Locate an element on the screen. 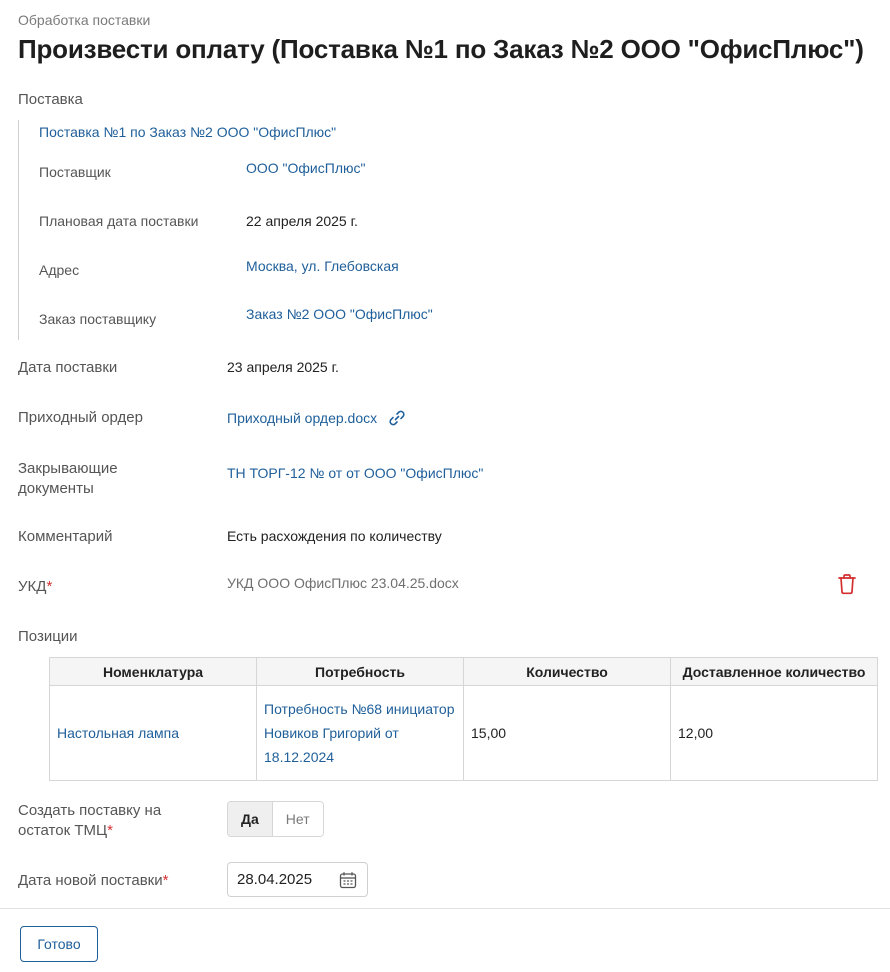 This screenshot has width=890, height=972. planned-date-value: 22 апреля 2025 г. is located at coordinates (302, 221).